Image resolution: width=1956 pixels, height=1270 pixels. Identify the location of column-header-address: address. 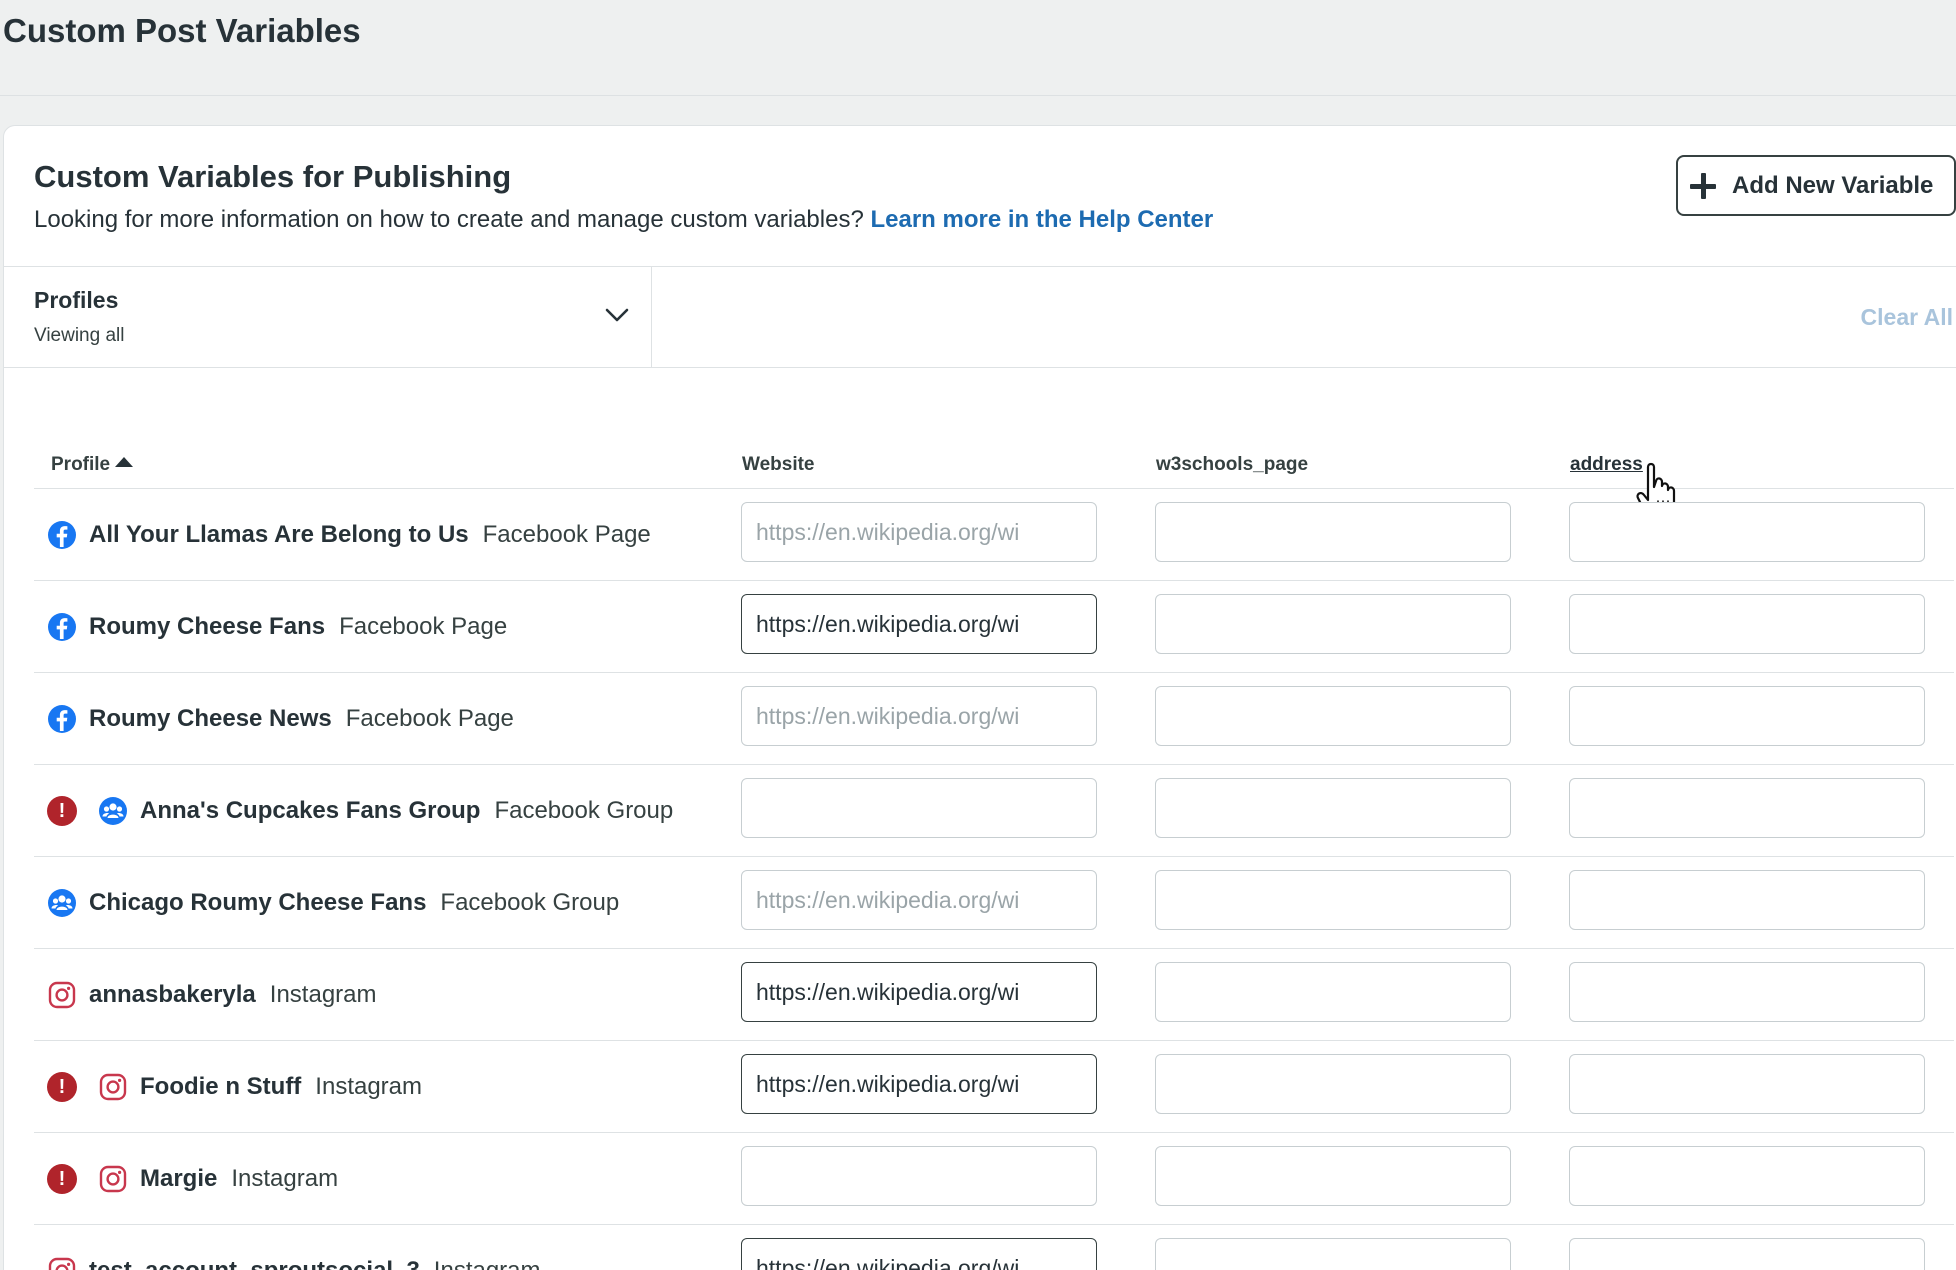
(1606, 465).